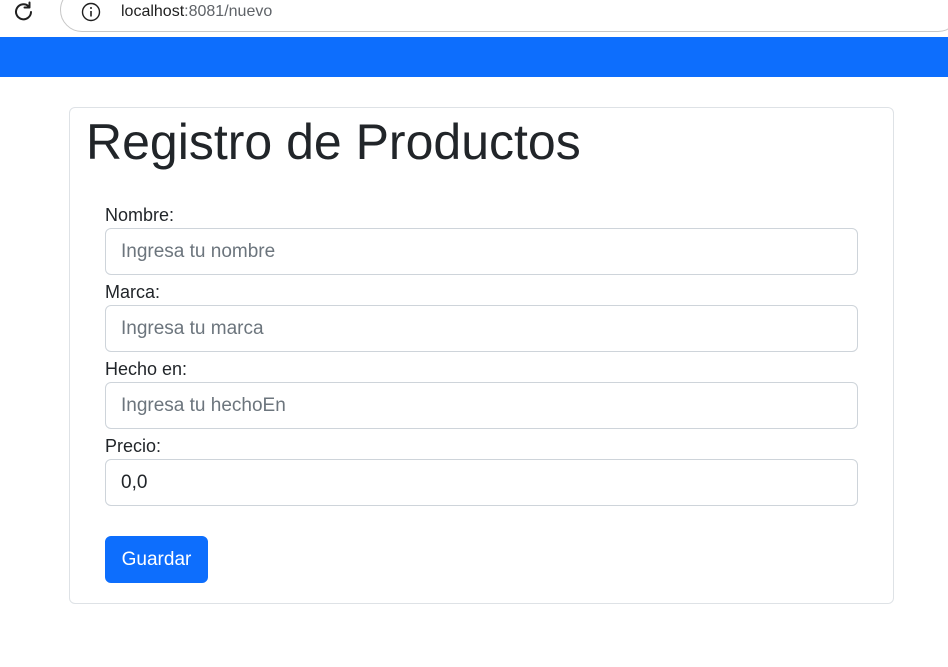 The height and width of the screenshot is (667, 948). I want to click on url-path: :8081/nuevo, so click(228, 11).